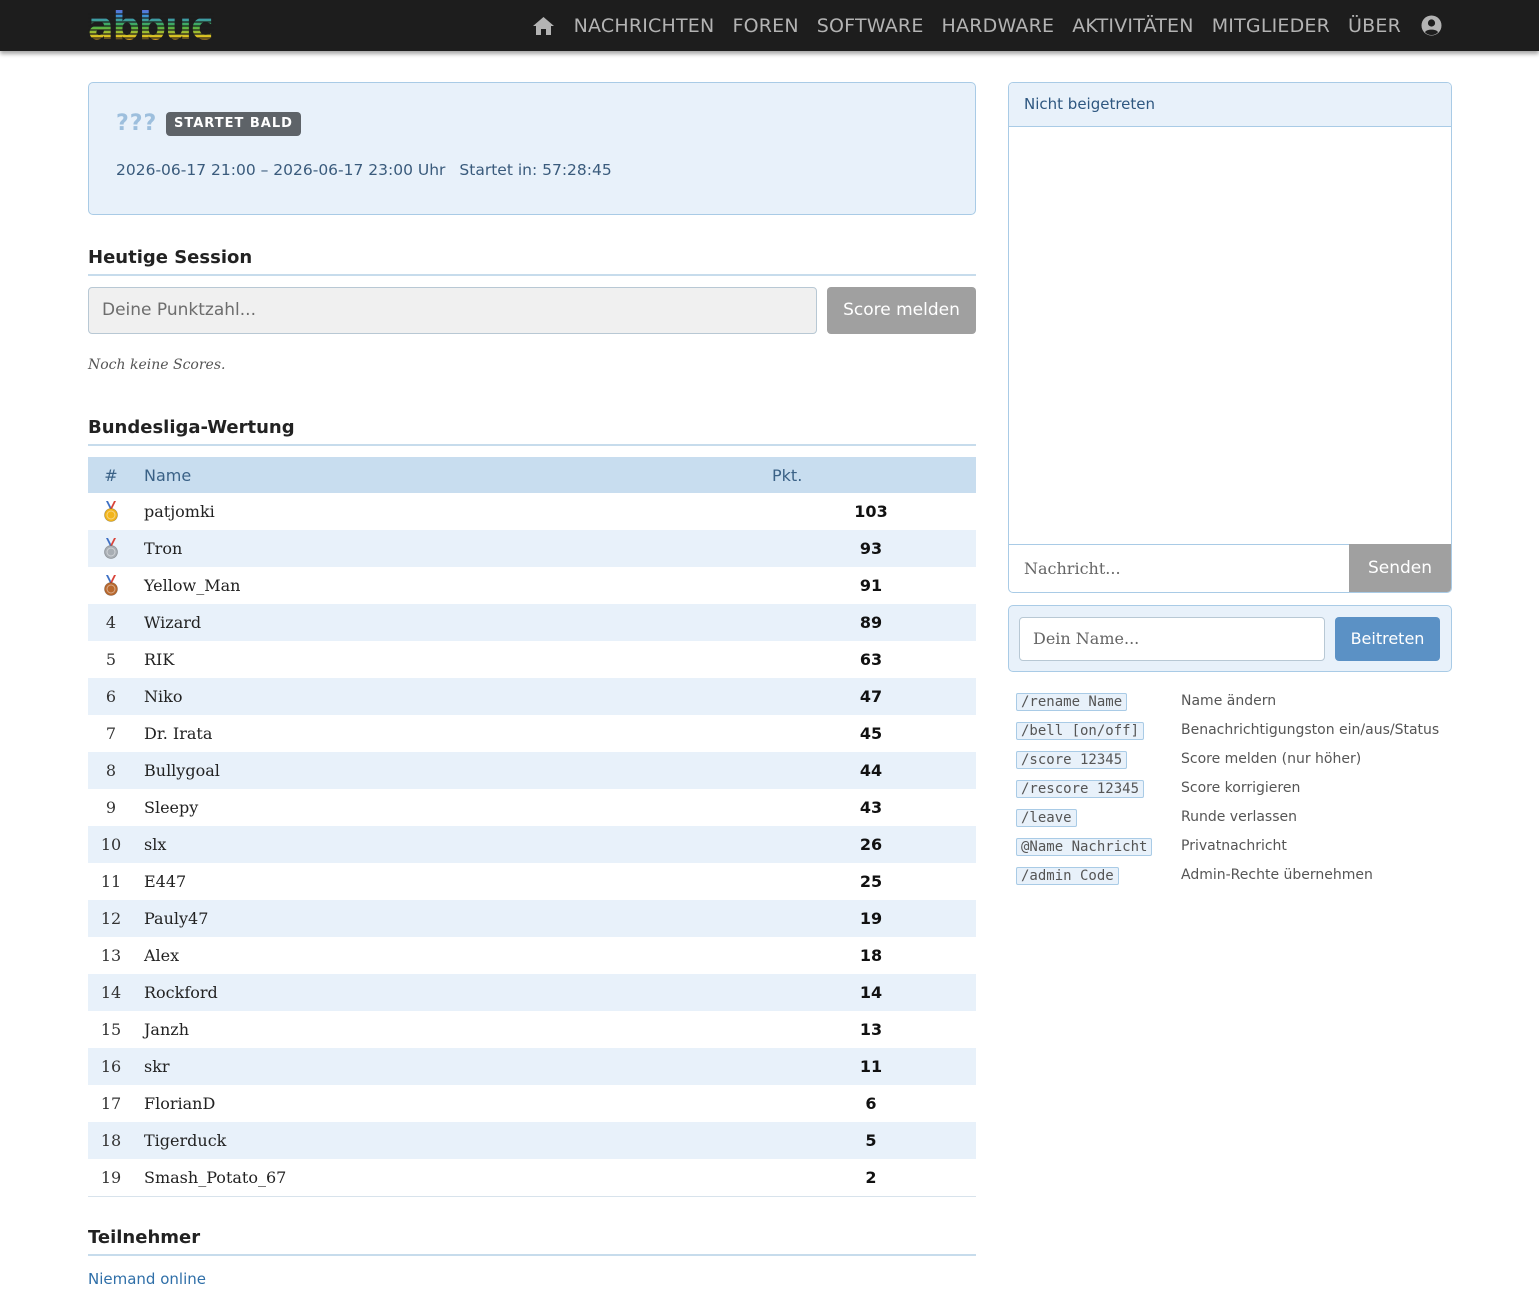  Describe the element at coordinates (532, 585) in the screenshot. I see `table-row: Yellow_Man 91` at that location.